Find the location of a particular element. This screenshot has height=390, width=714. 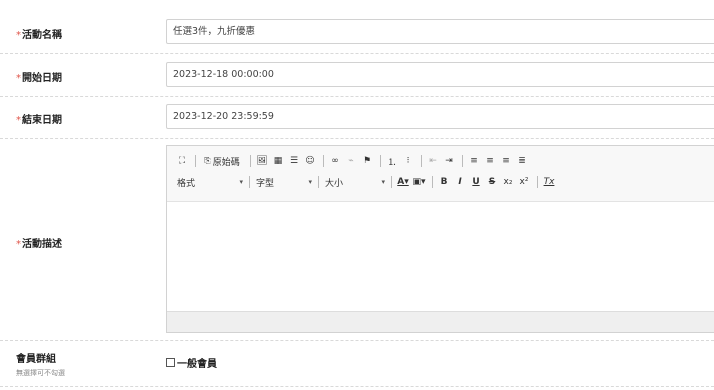

table-icon: ▦ is located at coordinates (278, 161).